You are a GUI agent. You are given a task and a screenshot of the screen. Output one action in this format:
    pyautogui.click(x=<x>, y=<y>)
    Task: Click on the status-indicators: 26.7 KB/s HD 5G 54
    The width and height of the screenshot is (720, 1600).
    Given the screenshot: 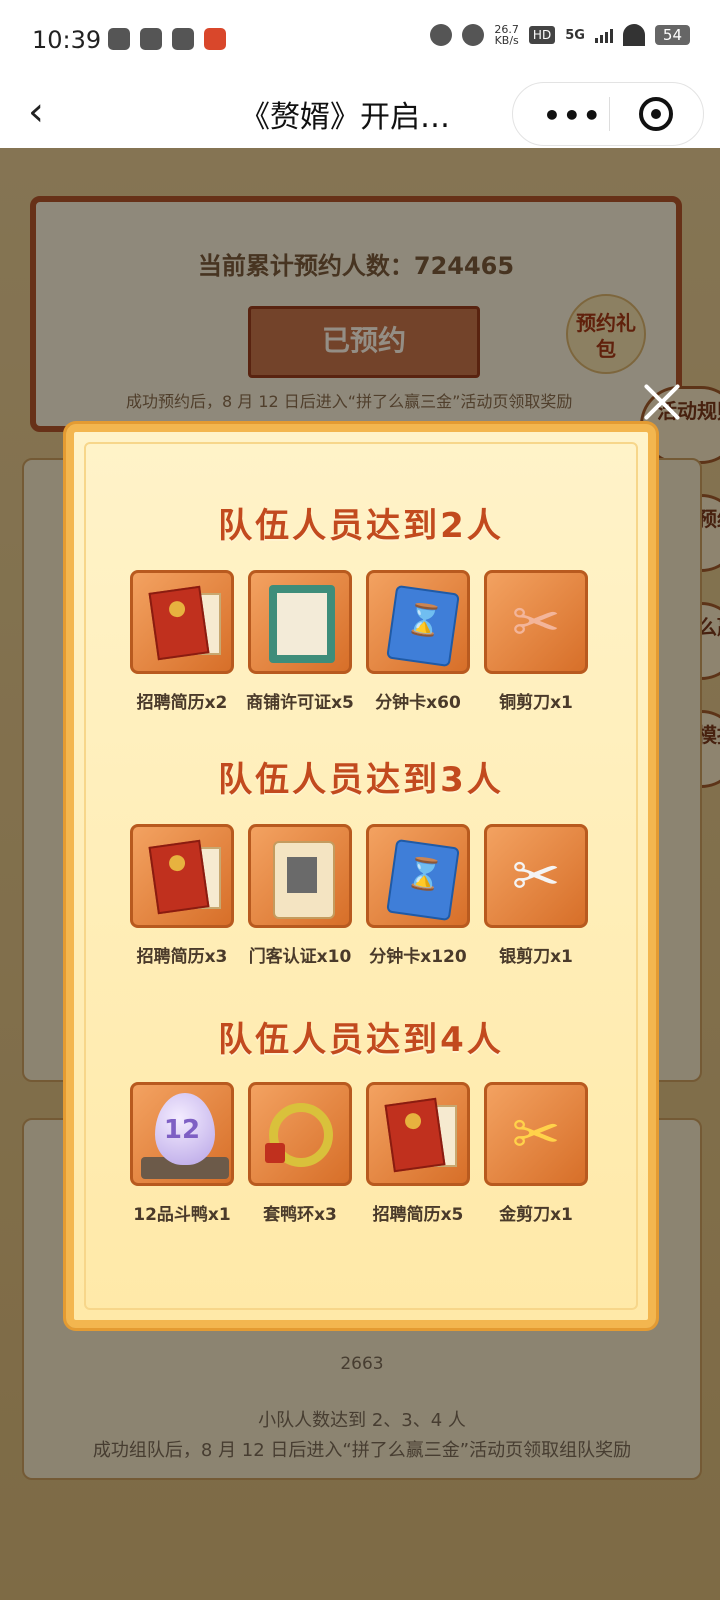 What is the action you would take?
    pyautogui.click(x=560, y=35)
    